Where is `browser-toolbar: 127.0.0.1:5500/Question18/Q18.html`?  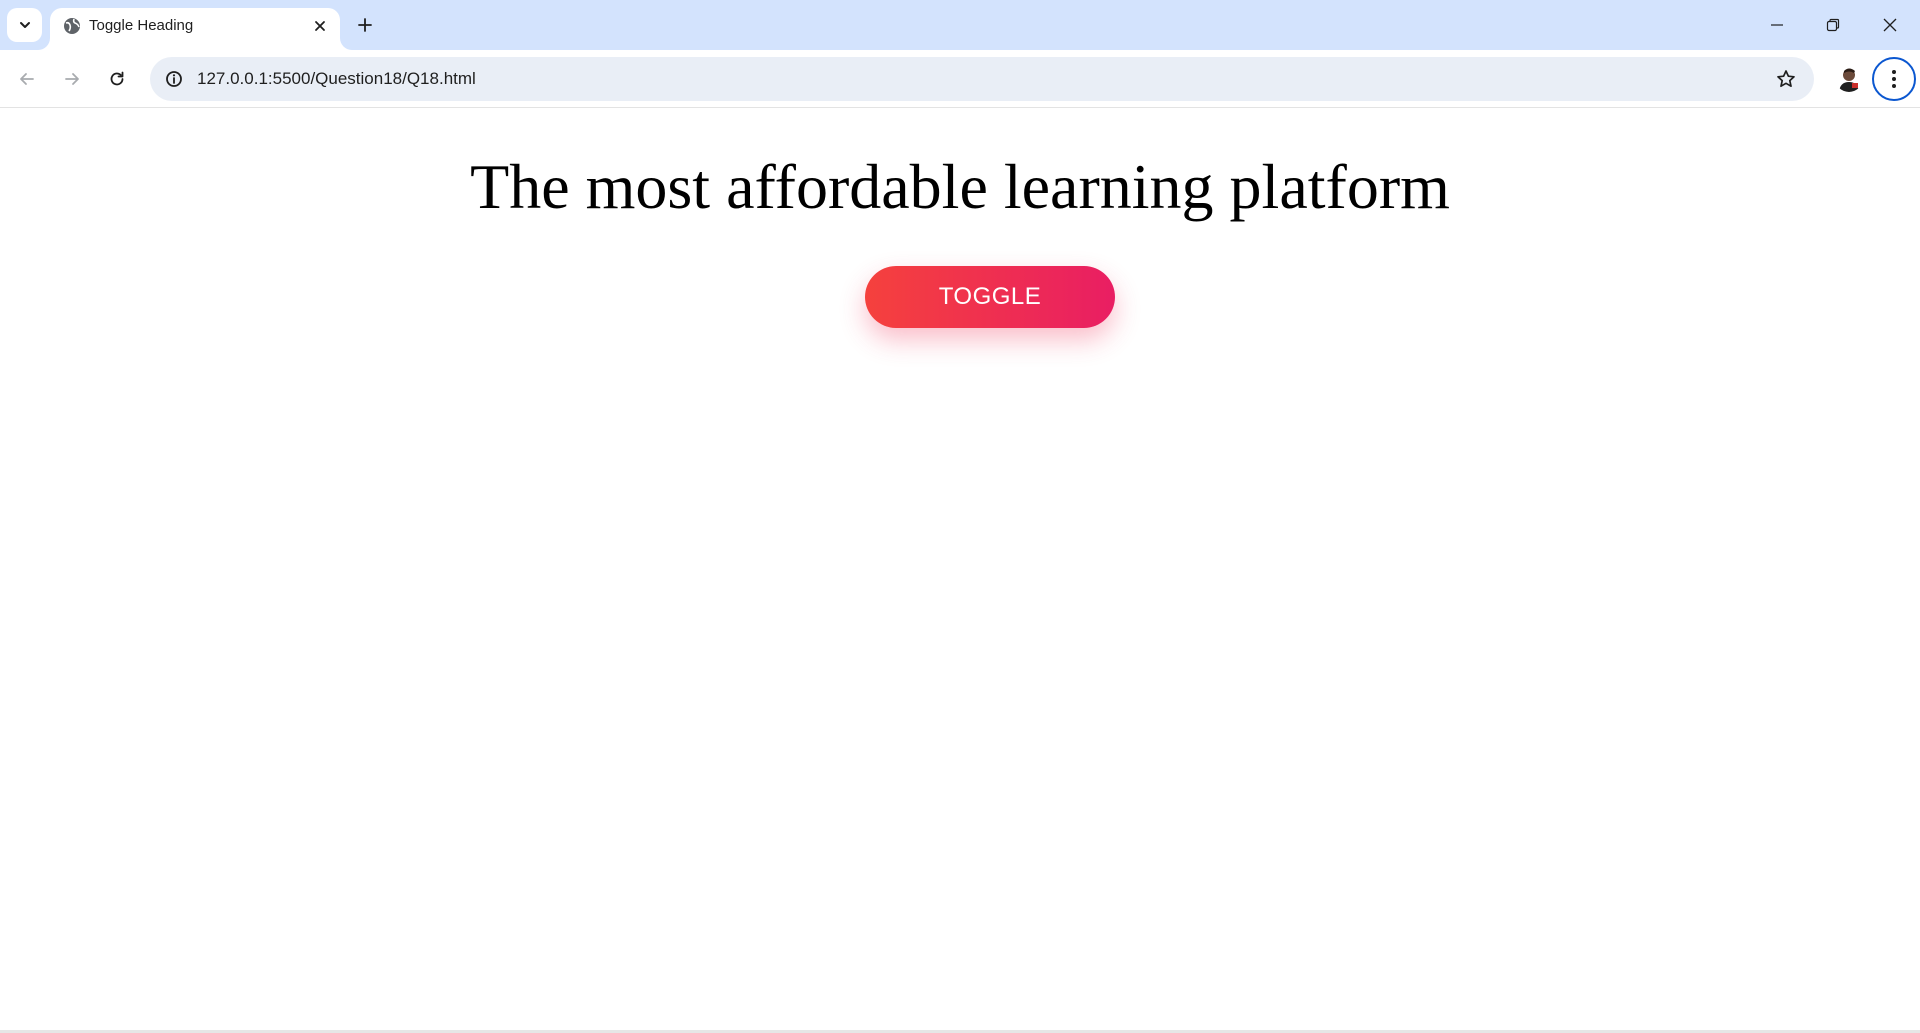 browser-toolbar: 127.0.0.1:5500/Question18/Q18.html is located at coordinates (960, 79).